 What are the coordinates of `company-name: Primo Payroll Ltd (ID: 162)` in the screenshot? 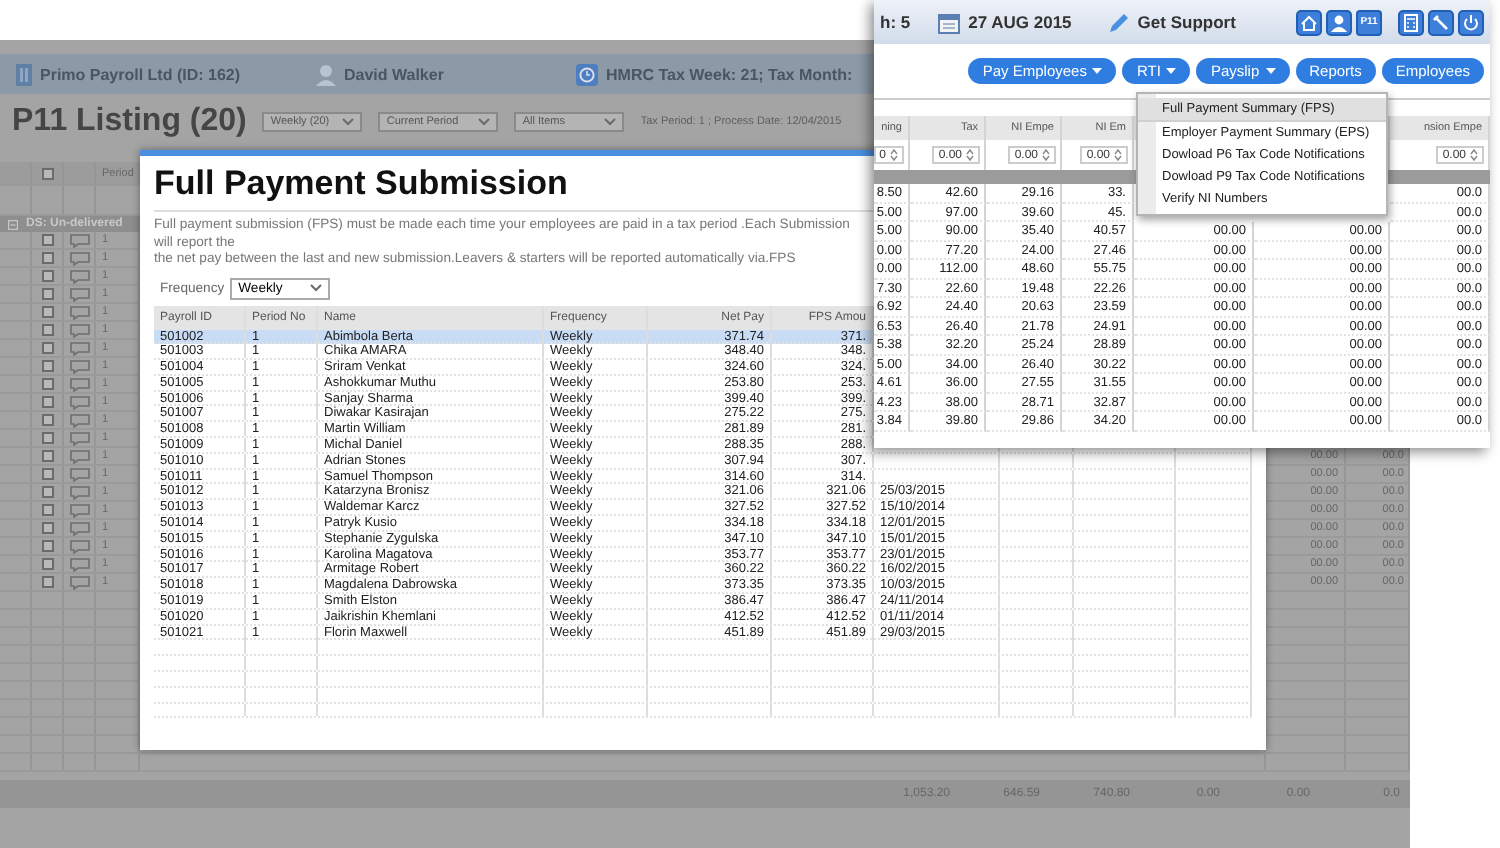 It's located at (140, 74).